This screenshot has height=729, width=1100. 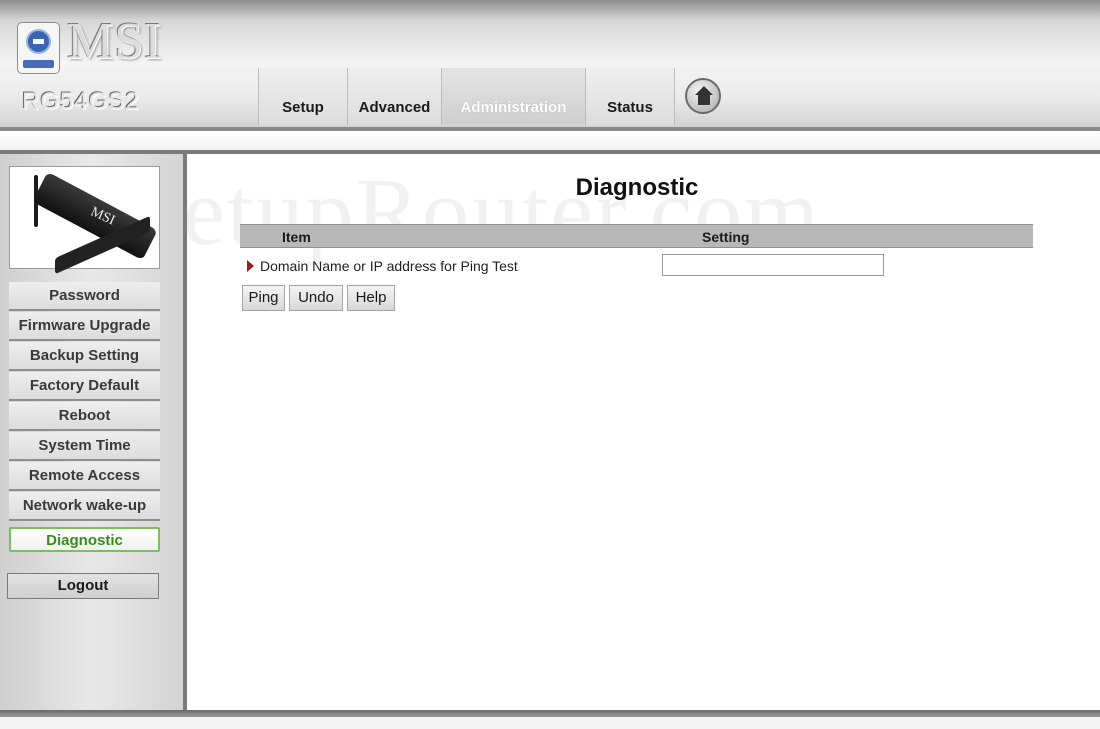 I want to click on page-title: Diagnostic, so click(x=637, y=187).